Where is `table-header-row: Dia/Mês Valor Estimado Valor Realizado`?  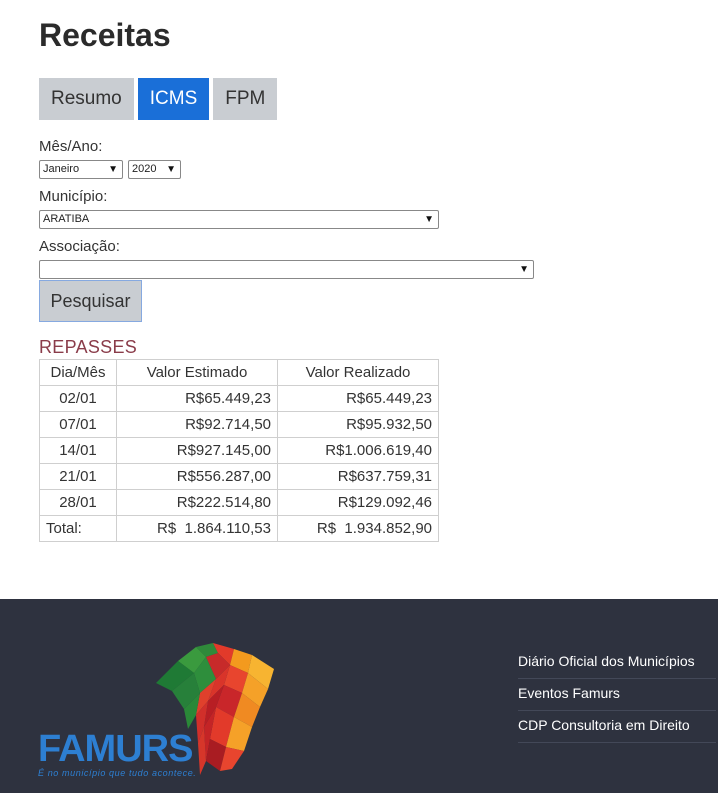
table-header-row: Dia/Mês Valor Estimado Valor Realizado is located at coordinates (239, 372).